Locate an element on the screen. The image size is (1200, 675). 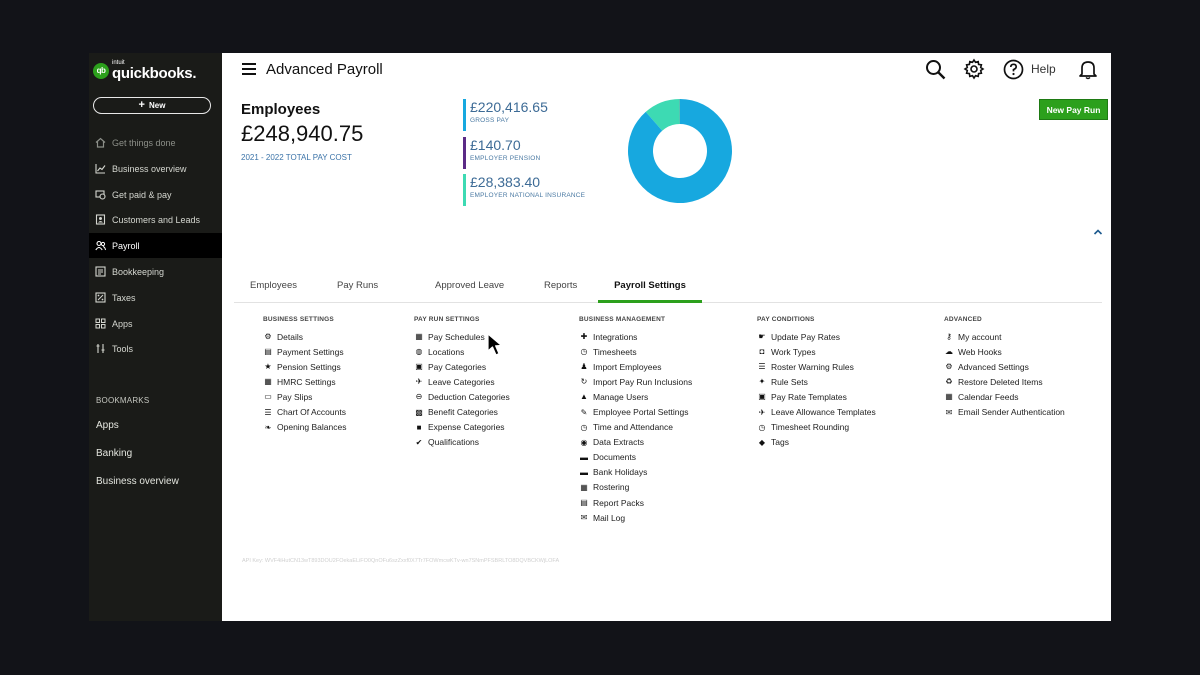
settings-link-hmrc-settings: ▦ HMRC Settings is located at coordinates (304, 381).